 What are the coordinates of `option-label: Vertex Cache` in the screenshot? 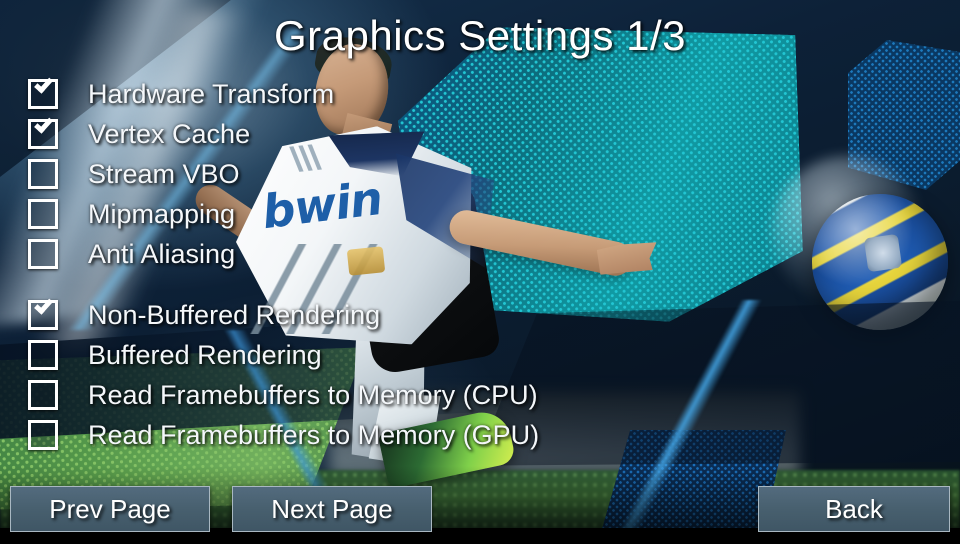 It's located at (169, 134).